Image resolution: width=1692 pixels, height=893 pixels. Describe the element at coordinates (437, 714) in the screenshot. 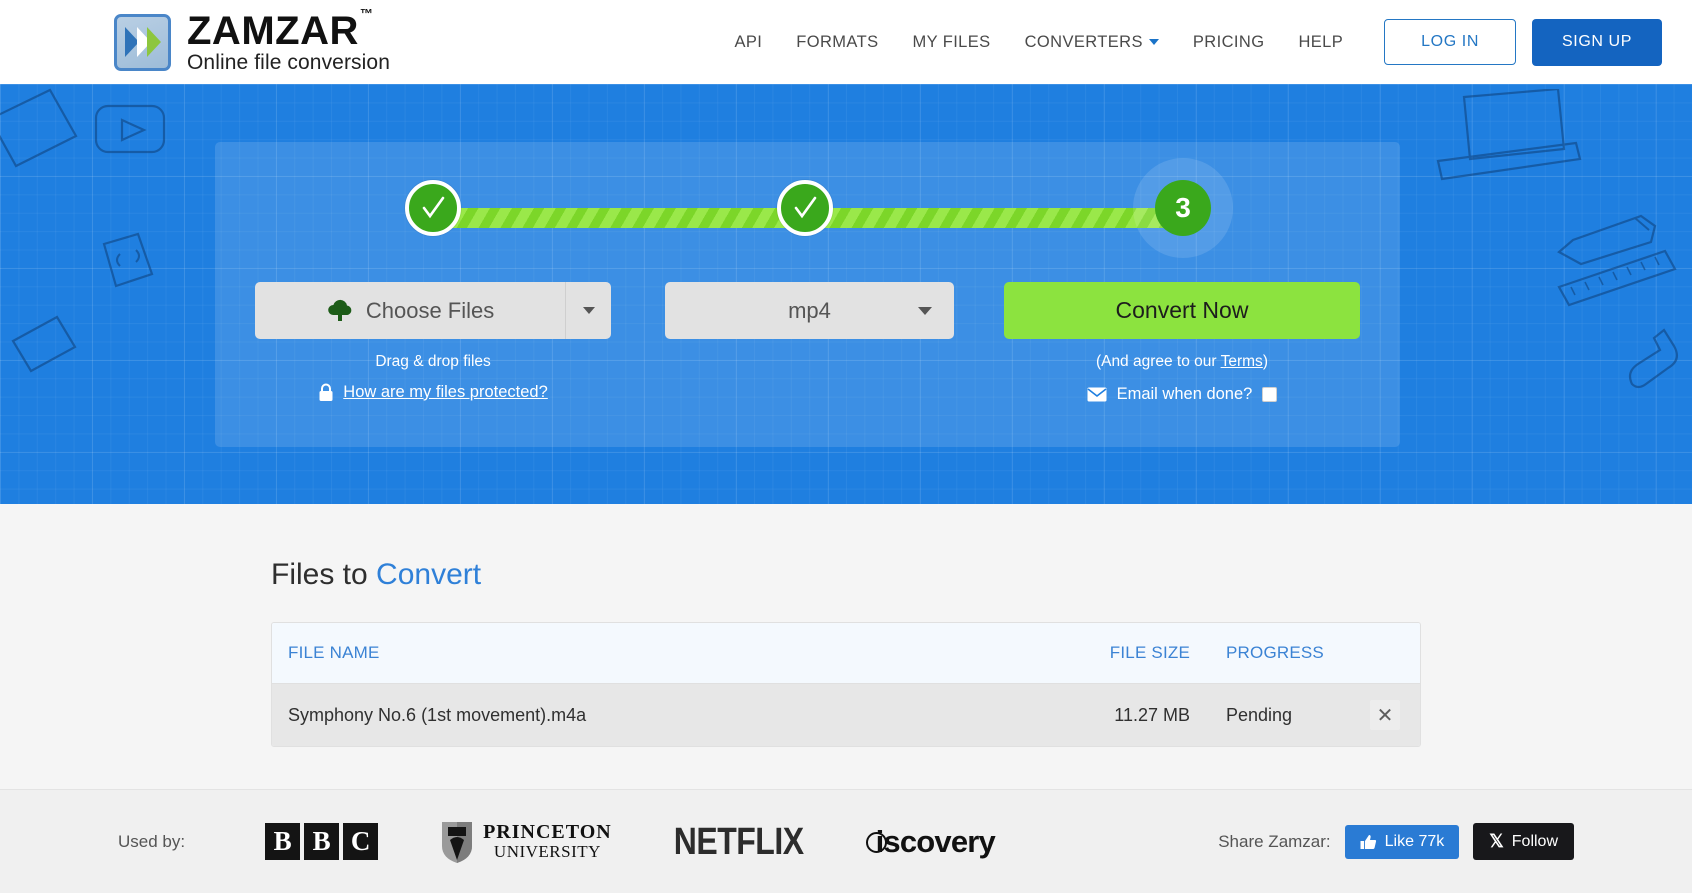

I see `cell-file-name: Symphony No.6 (1st movement).m4a` at that location.